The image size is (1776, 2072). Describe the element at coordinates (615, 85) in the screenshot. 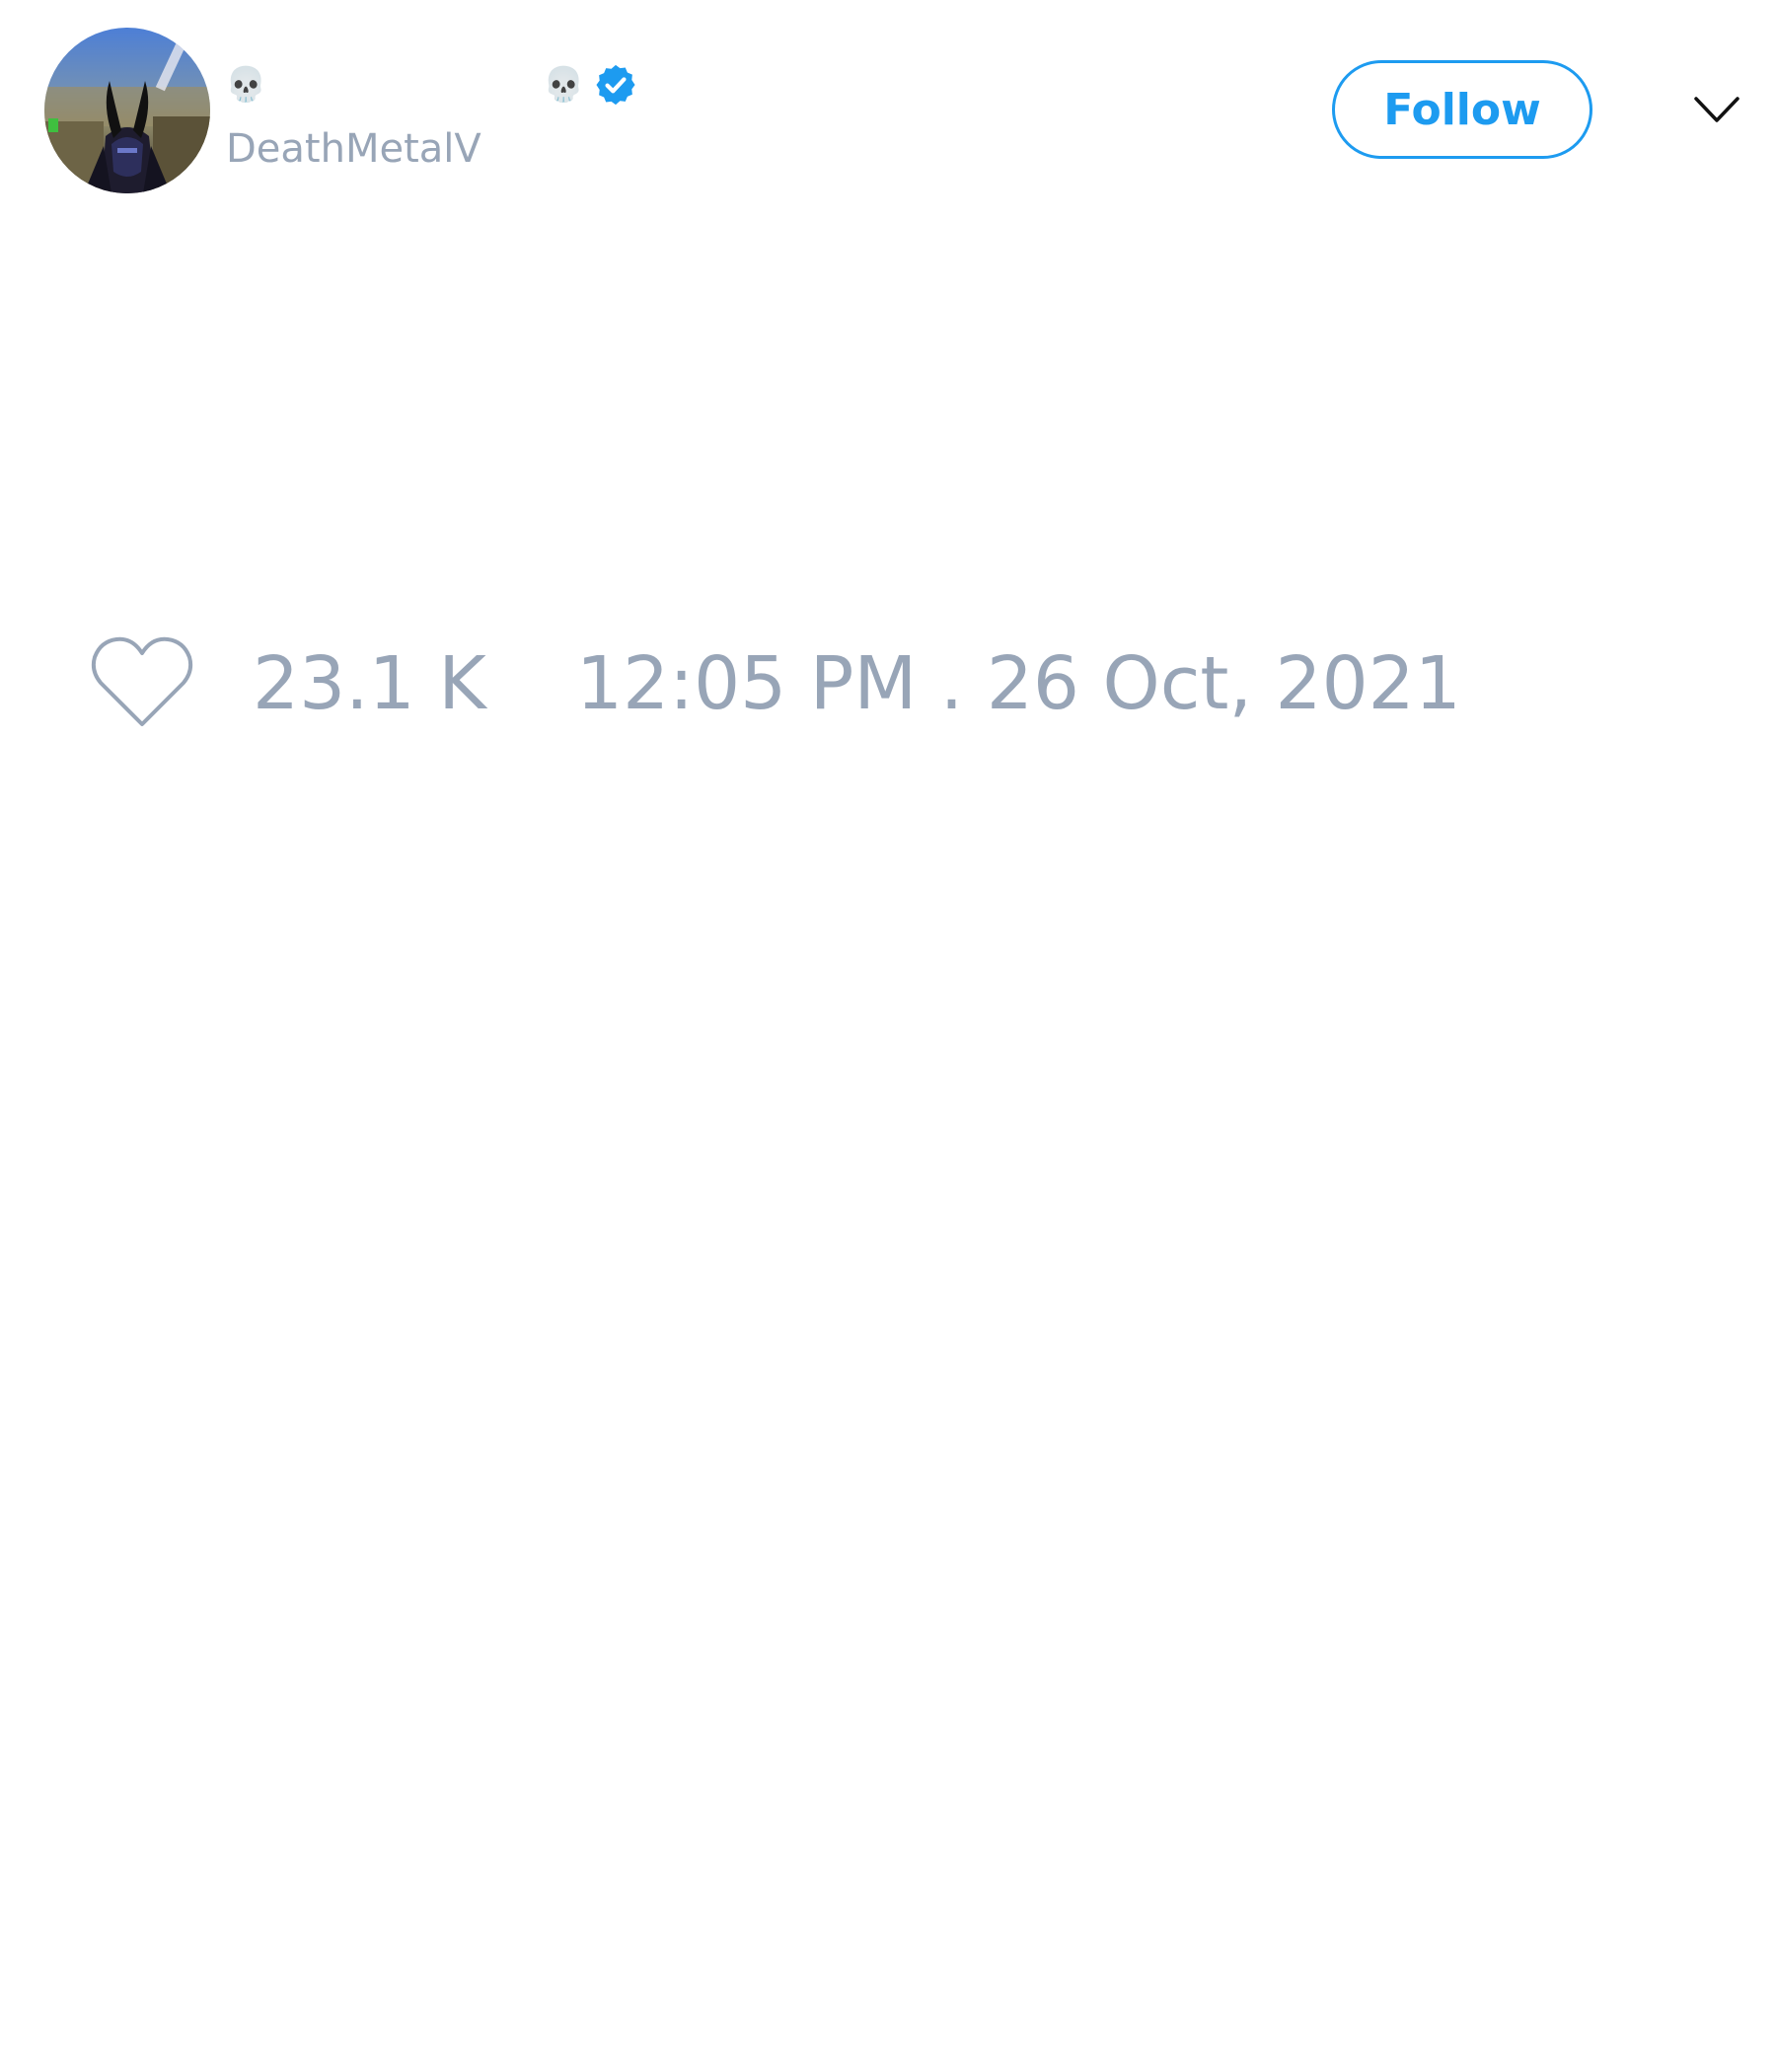

I see `verified-badge-icon` at that location.